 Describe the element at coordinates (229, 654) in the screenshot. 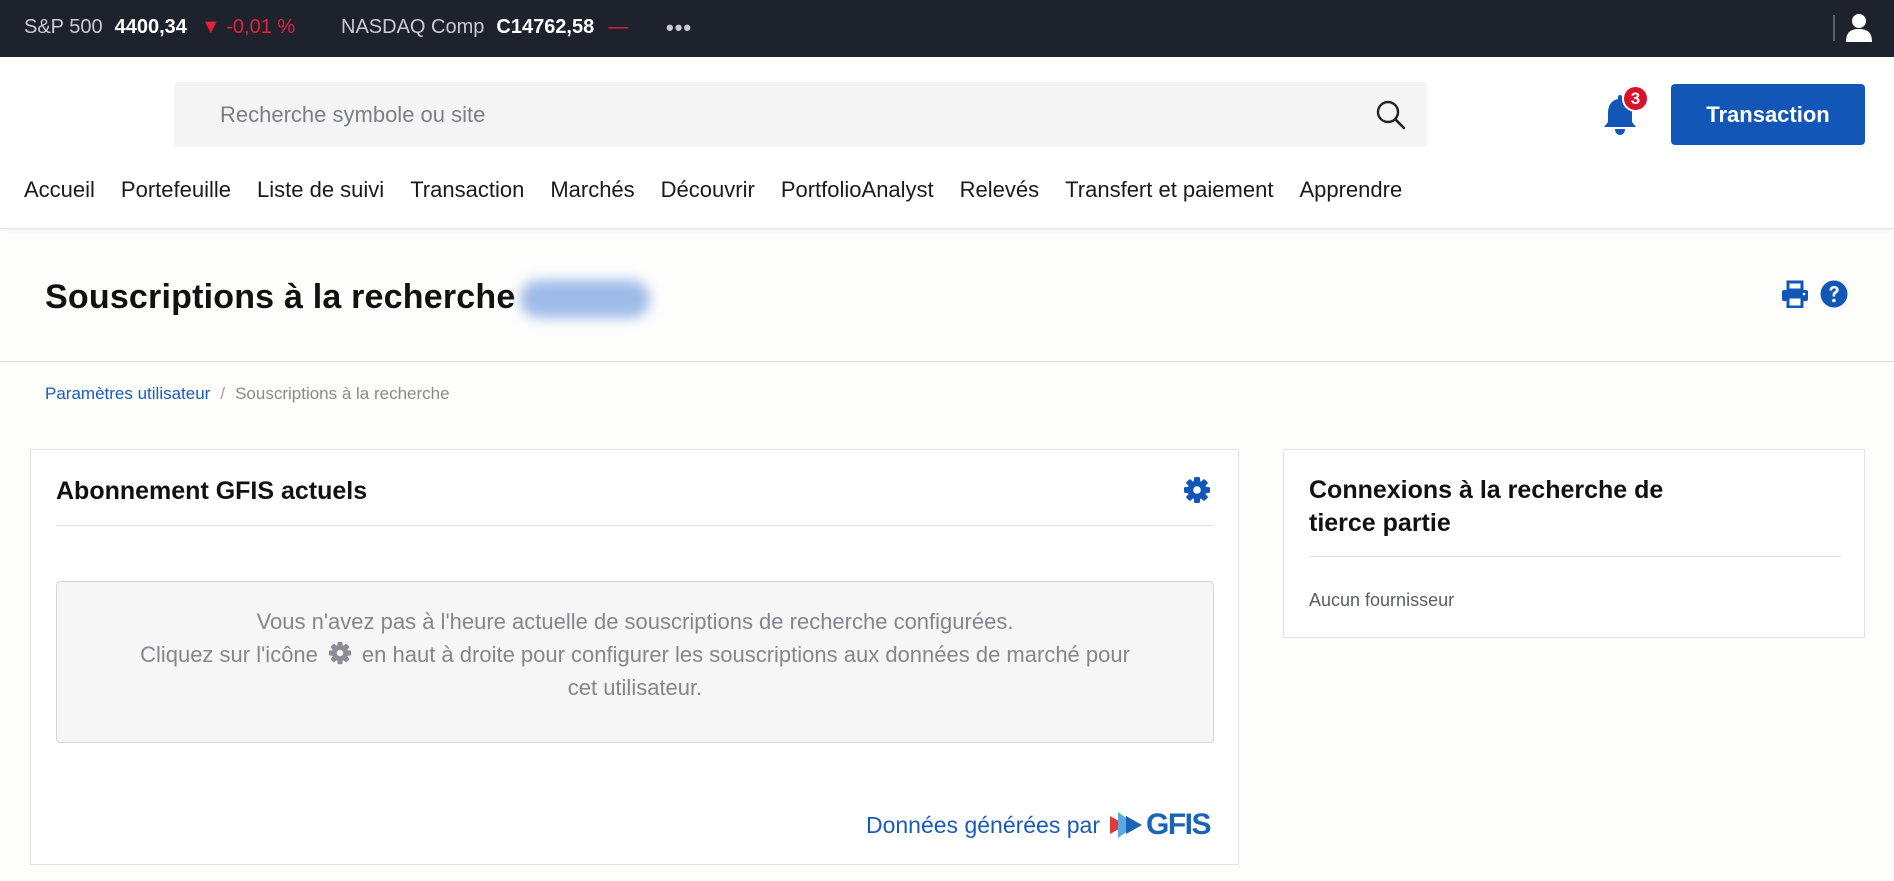

I see `empty-state-line2-start: Cliquez sur l'icône` at that location.